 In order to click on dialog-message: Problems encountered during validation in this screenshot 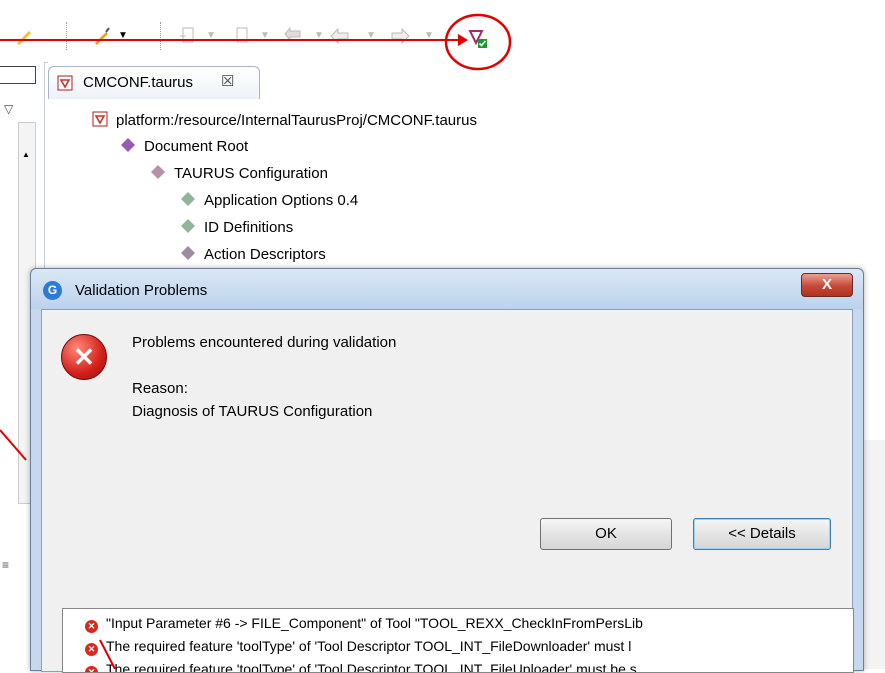, I will do `click(264, 342)`.